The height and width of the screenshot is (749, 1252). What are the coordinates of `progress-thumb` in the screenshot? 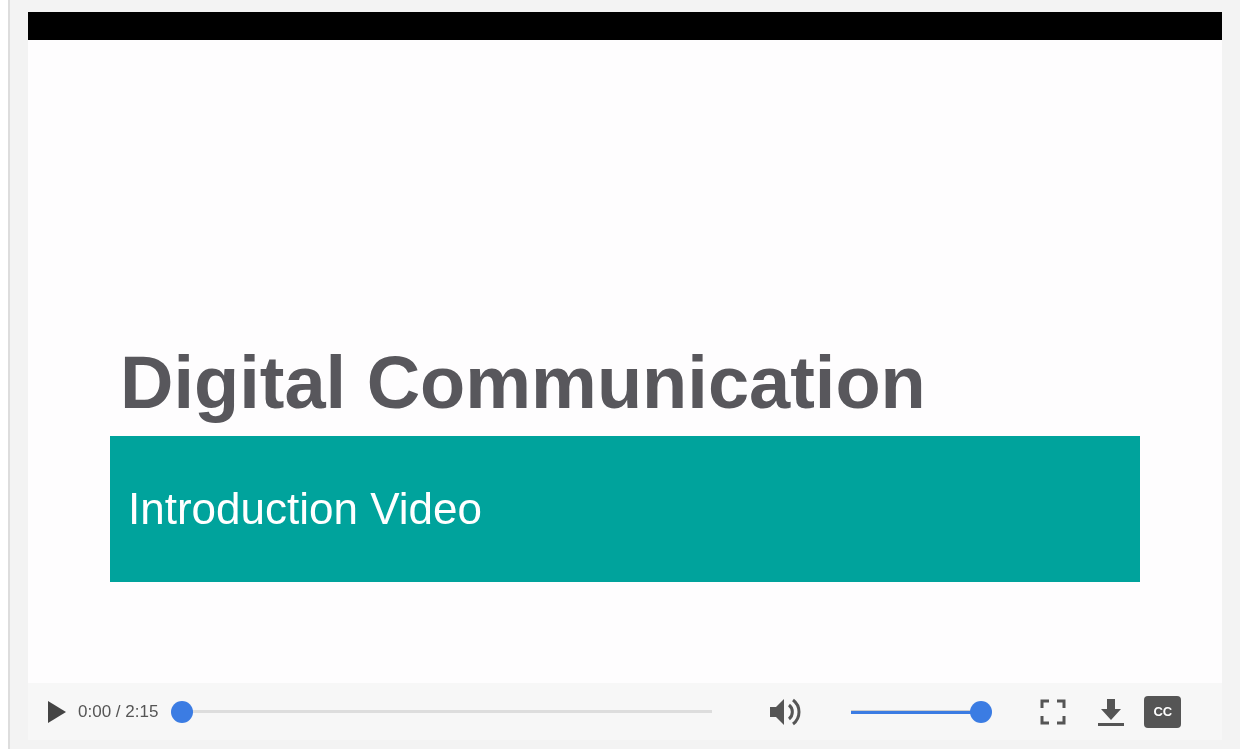 It's located at (182, 711).